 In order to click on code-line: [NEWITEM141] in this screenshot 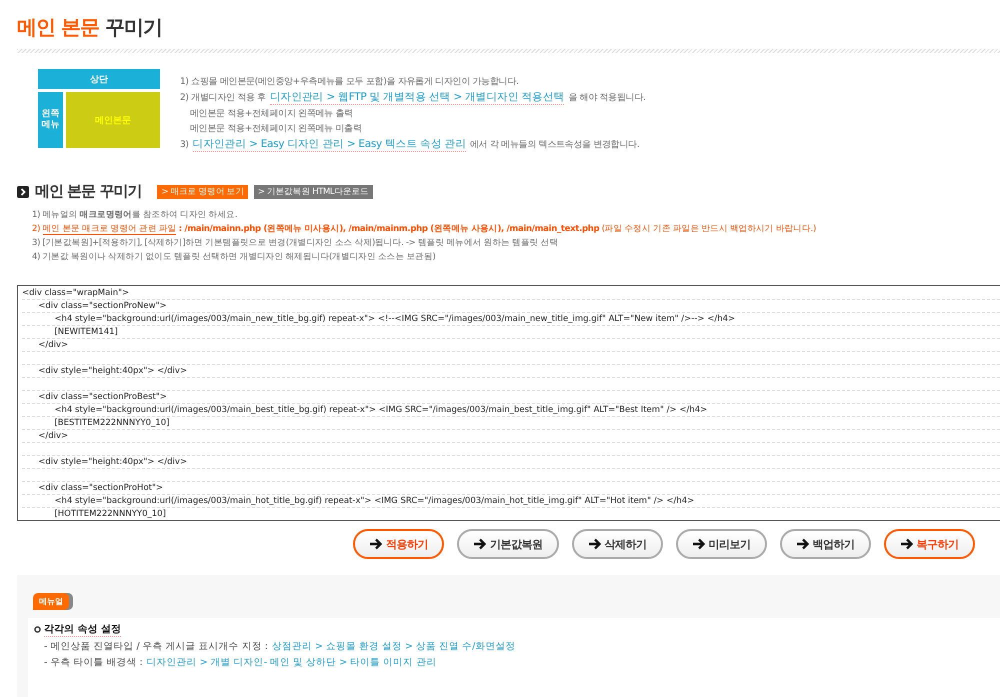, I will do `click(85, 332)`.